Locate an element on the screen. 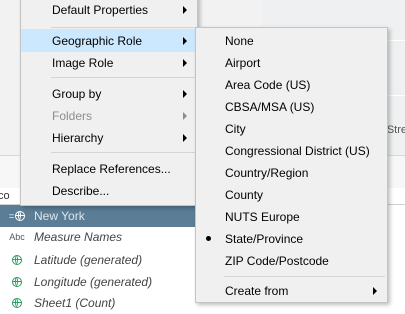 The height and width of the screenshot is (314, 405). field-sheet1-count: Sheet1 (Count) is located at coordinates (100, 303).